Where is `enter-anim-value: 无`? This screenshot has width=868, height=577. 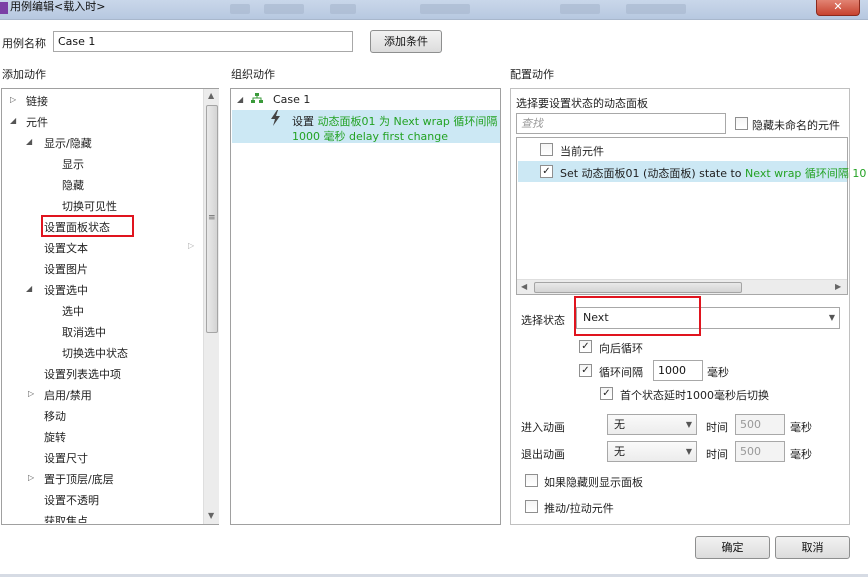
enter-anim-value: 无 is located at coordinates (619, 424).